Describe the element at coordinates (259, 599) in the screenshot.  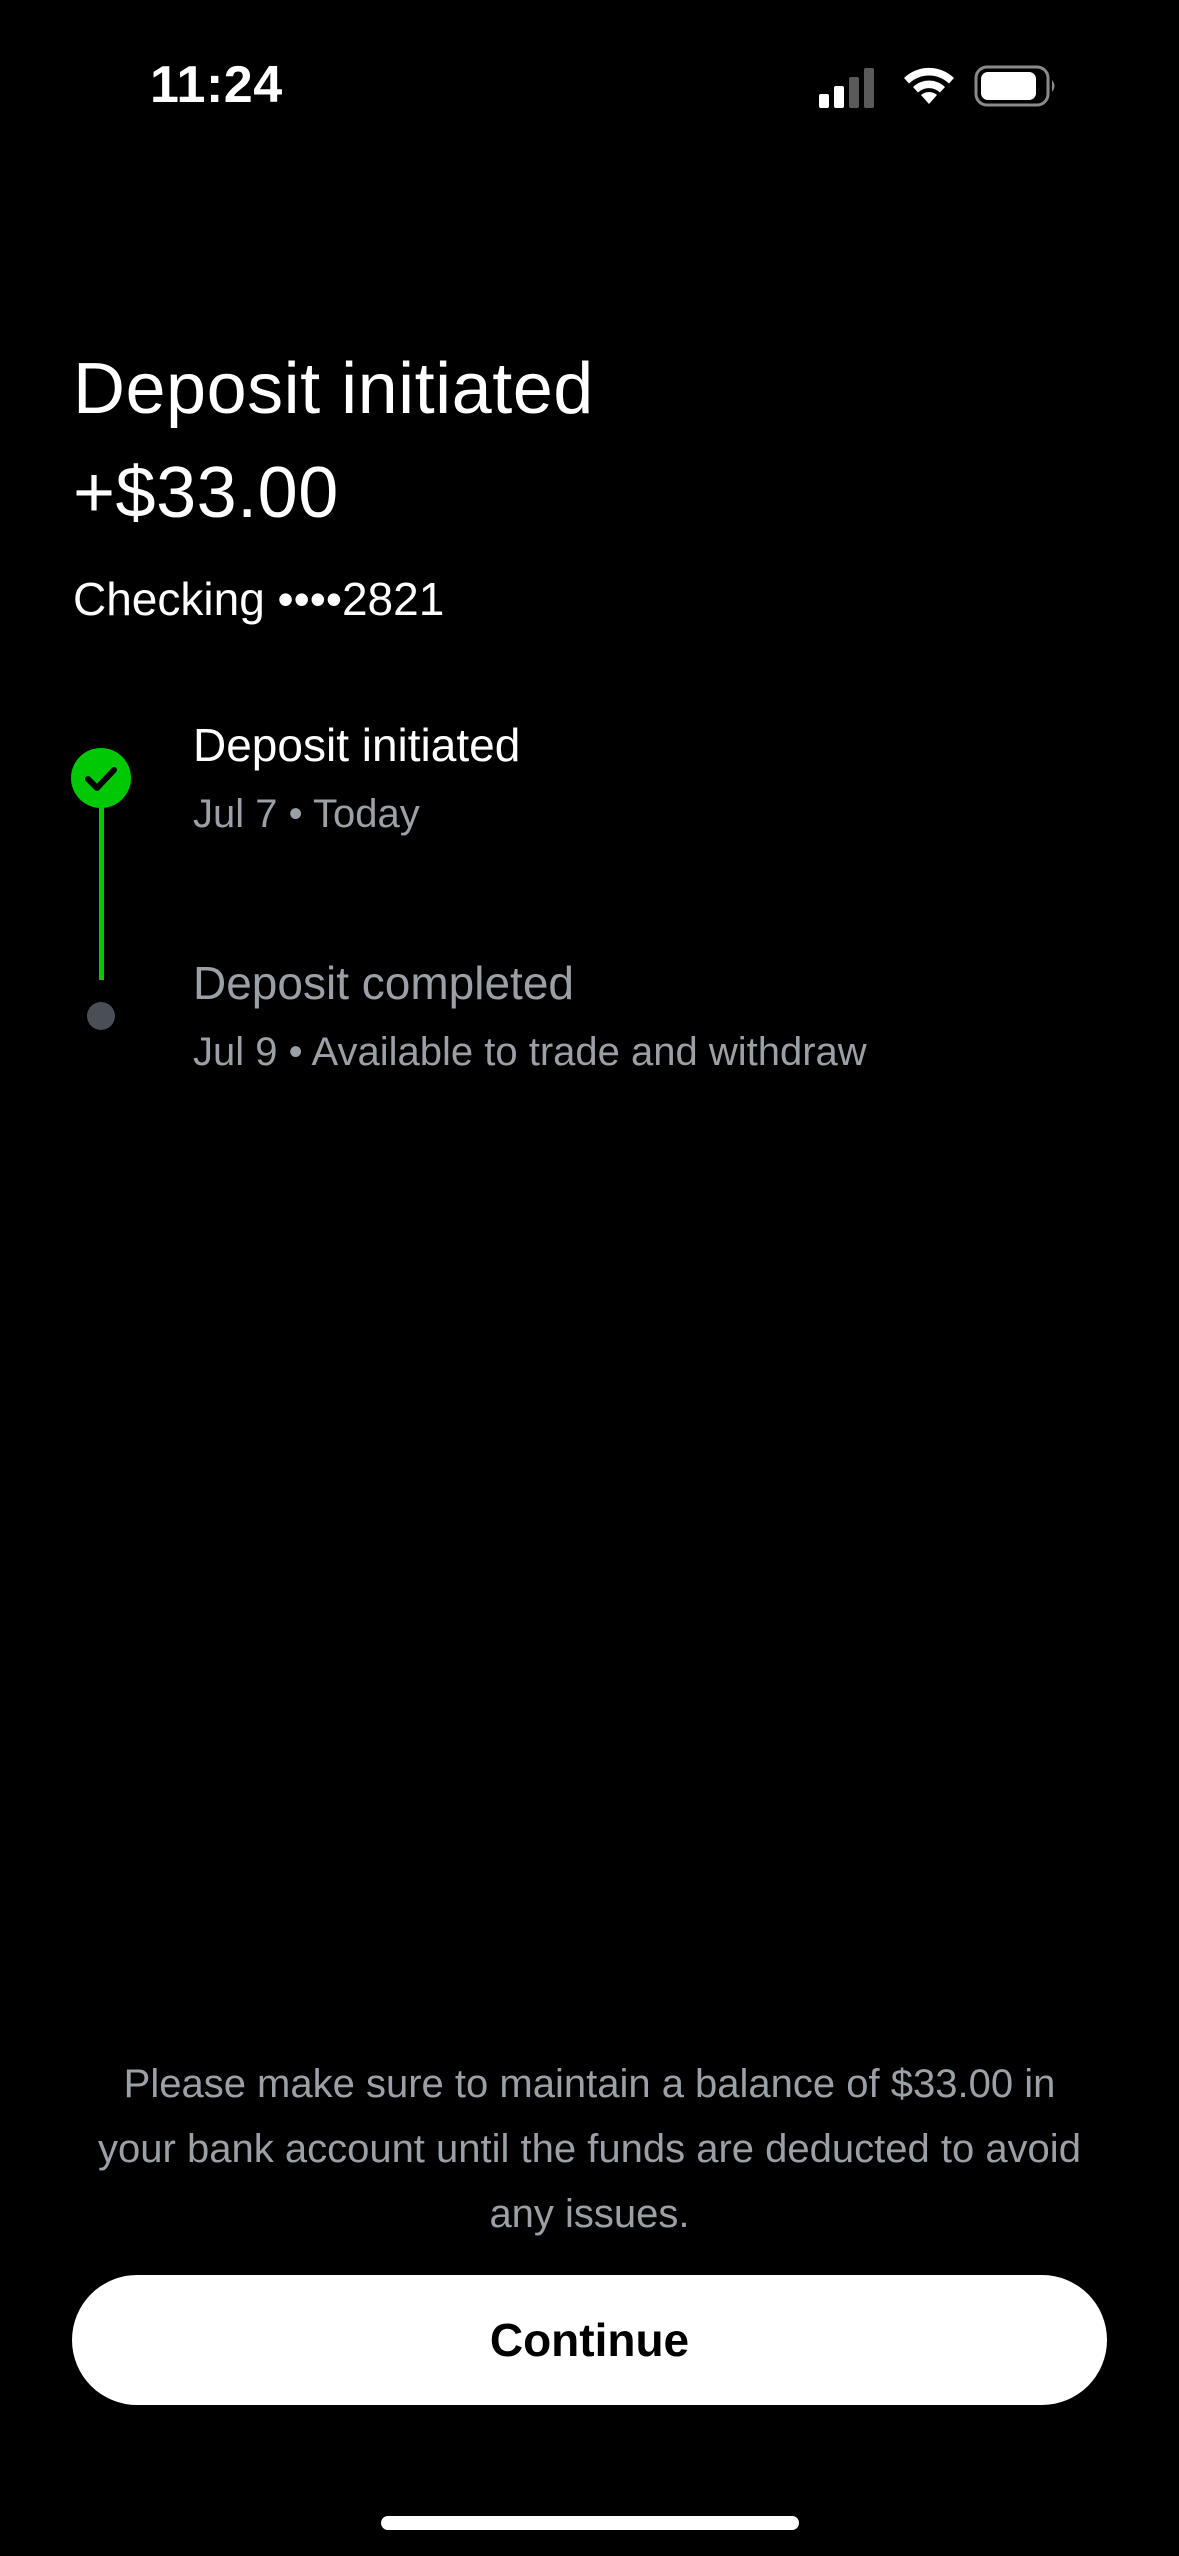
I see `account-label: Checking ••••2821` at that location.